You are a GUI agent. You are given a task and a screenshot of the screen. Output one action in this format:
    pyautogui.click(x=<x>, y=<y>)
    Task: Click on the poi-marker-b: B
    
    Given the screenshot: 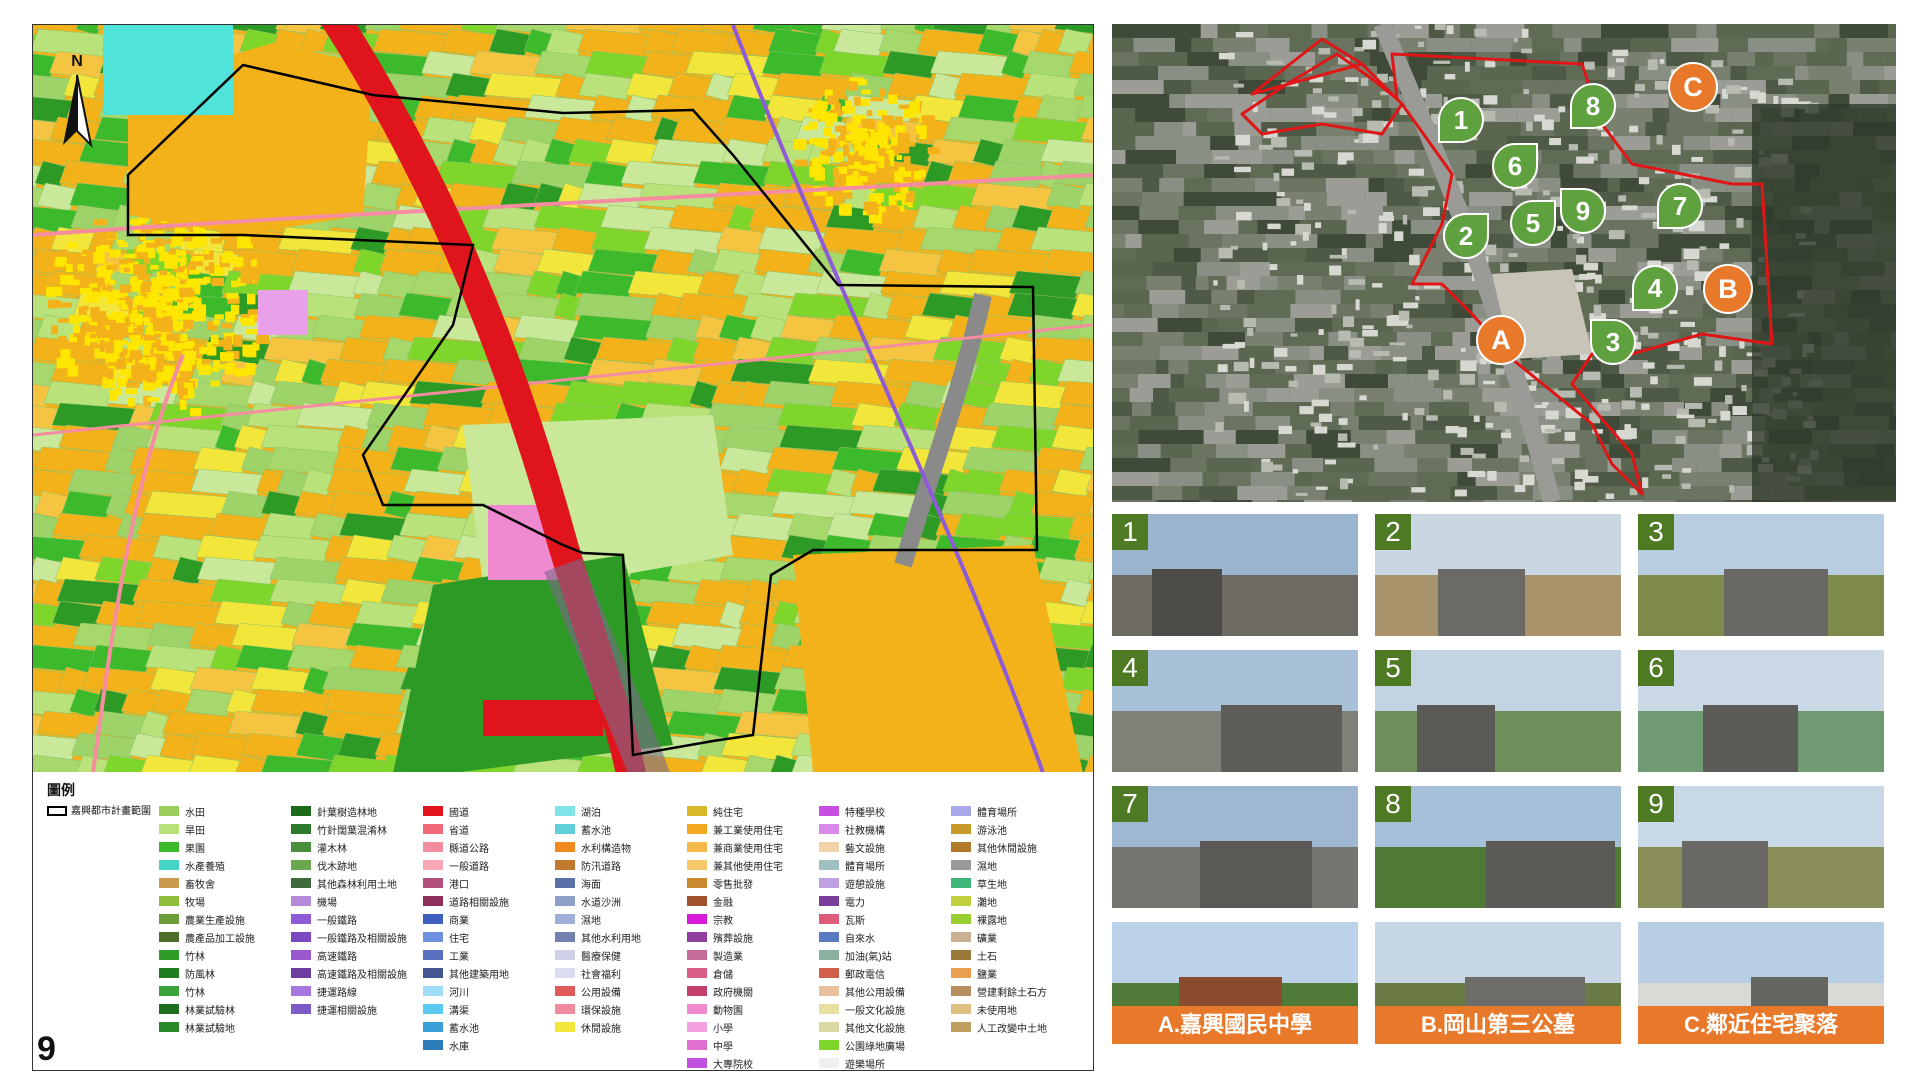 What is the action you would take?
    pyautogui.click(x=1728, y=289)
    